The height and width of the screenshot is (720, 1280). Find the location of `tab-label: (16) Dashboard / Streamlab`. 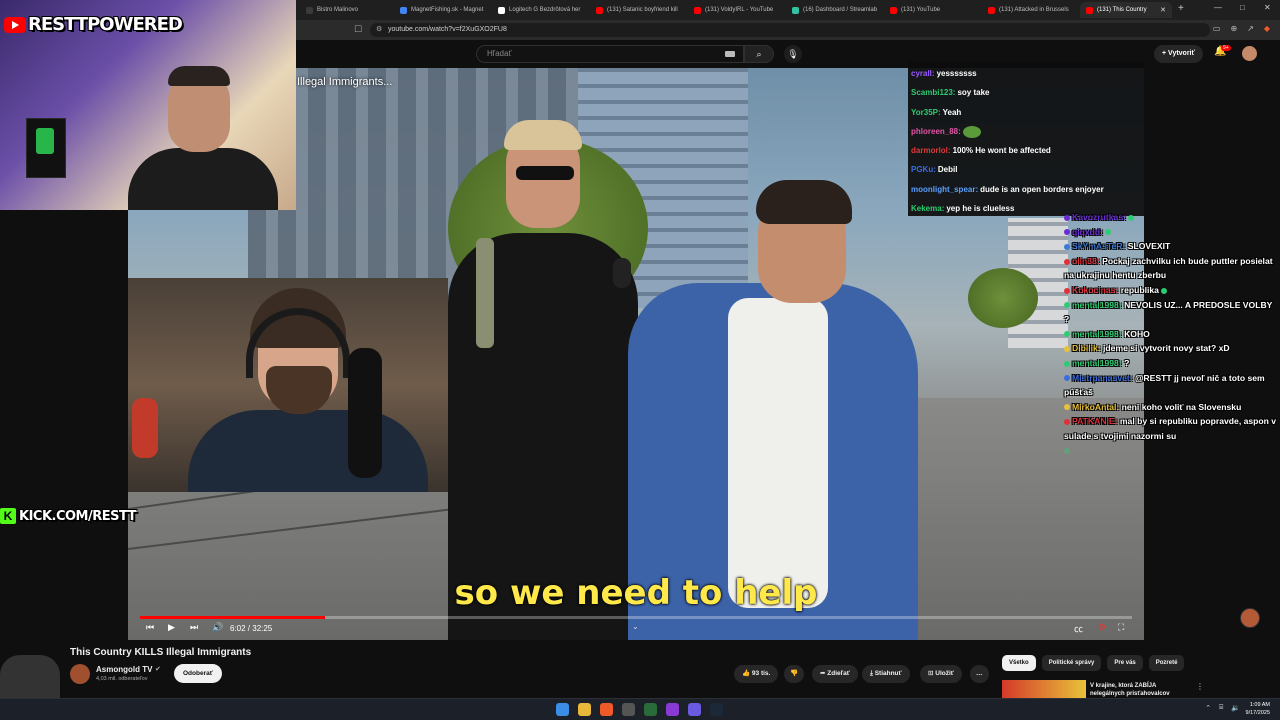

tab-label: (16) Dashboard / Streamlab is located at coordinates (840, 10).